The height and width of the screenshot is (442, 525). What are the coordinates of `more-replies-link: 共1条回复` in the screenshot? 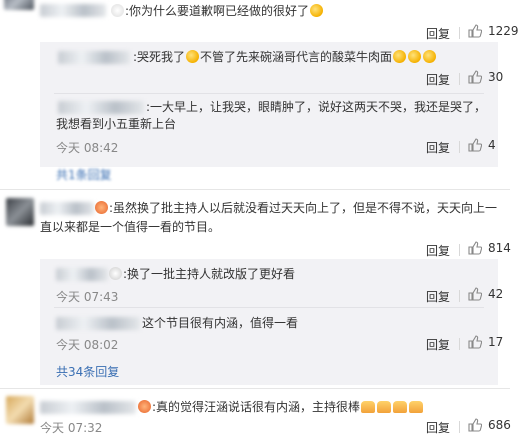 It's located at (84, 174).